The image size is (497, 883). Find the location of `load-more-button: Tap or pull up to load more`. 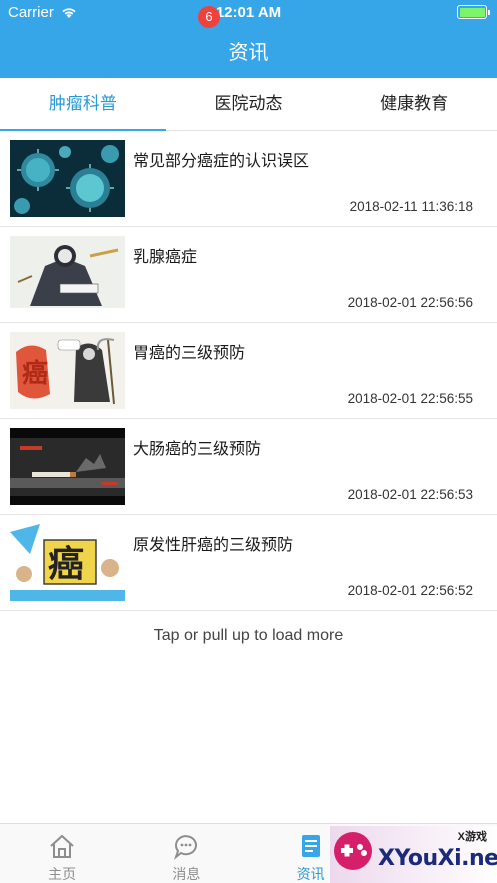

load-more-button: Tap or pull up to load more is located at coordinates (248, 636).